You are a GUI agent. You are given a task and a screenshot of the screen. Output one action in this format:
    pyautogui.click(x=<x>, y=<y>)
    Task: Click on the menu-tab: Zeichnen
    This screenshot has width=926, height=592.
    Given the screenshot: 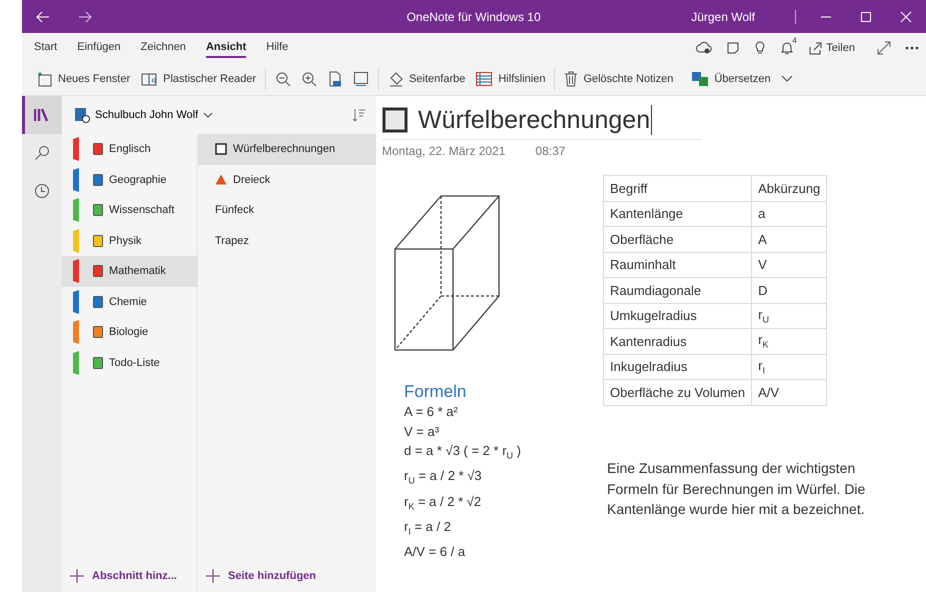 What is the action you would take?
    pyautogui.click(x=163, y=47)
    